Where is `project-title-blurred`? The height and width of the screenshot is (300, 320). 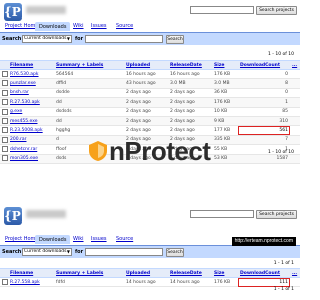
project-title-blurred is located at coordinates (46, 214).